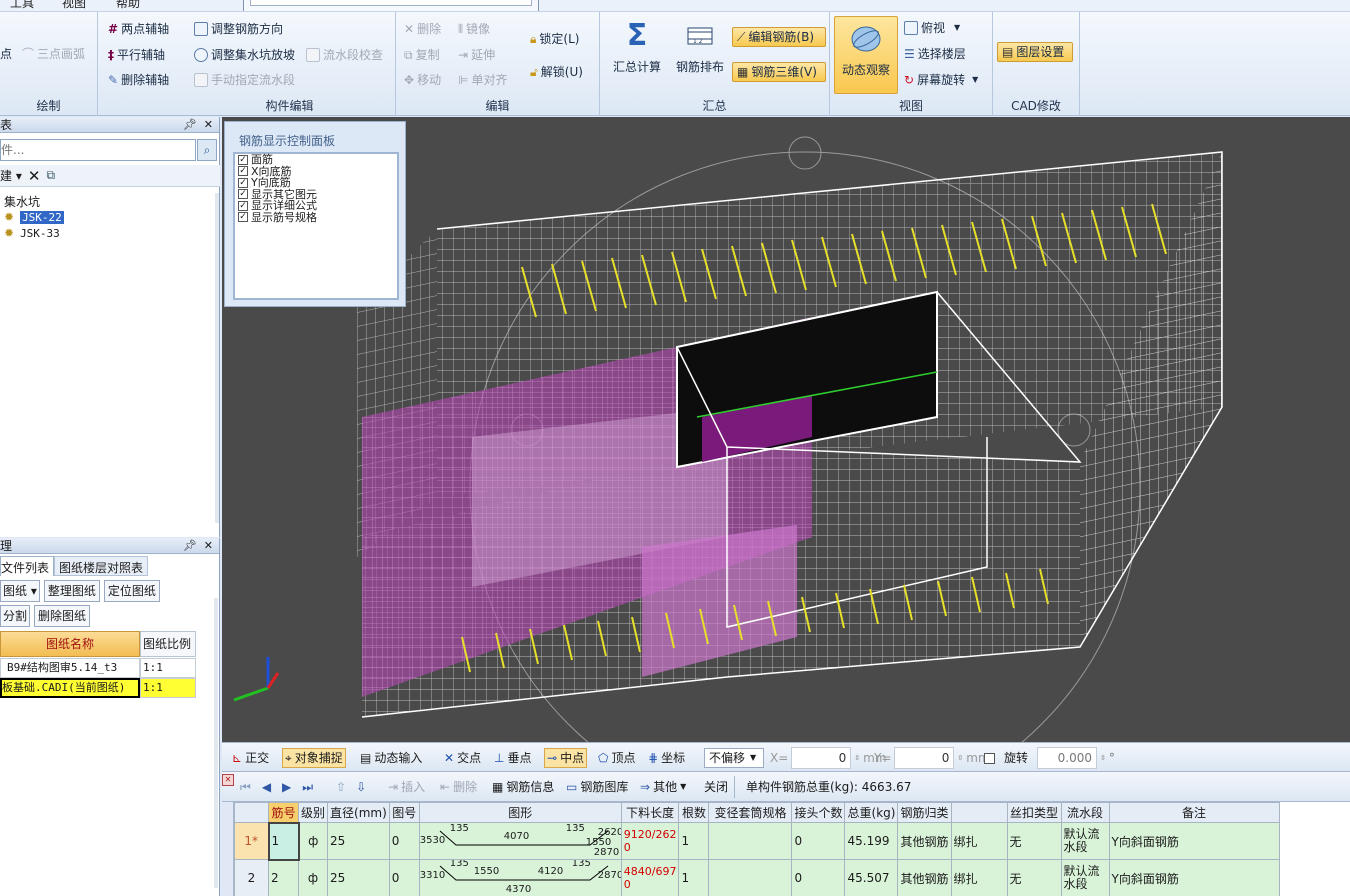  What do you see at coordinates (476, 55) in the screenshot?
I see `extend-button: ⇥ 延伸` at bounding box center [476, 55].